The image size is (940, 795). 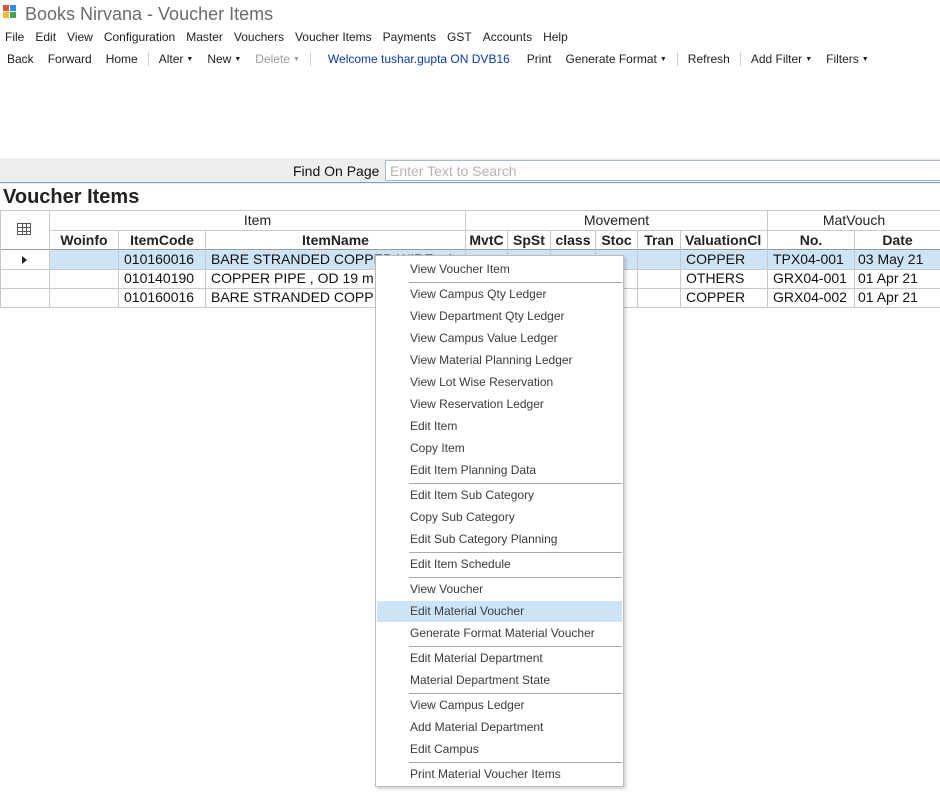 What do you see at coordinates (331, 37) in the screenshot?
I see `menu-voucher-items: Voucher Items` at bounding box center [331, 37].